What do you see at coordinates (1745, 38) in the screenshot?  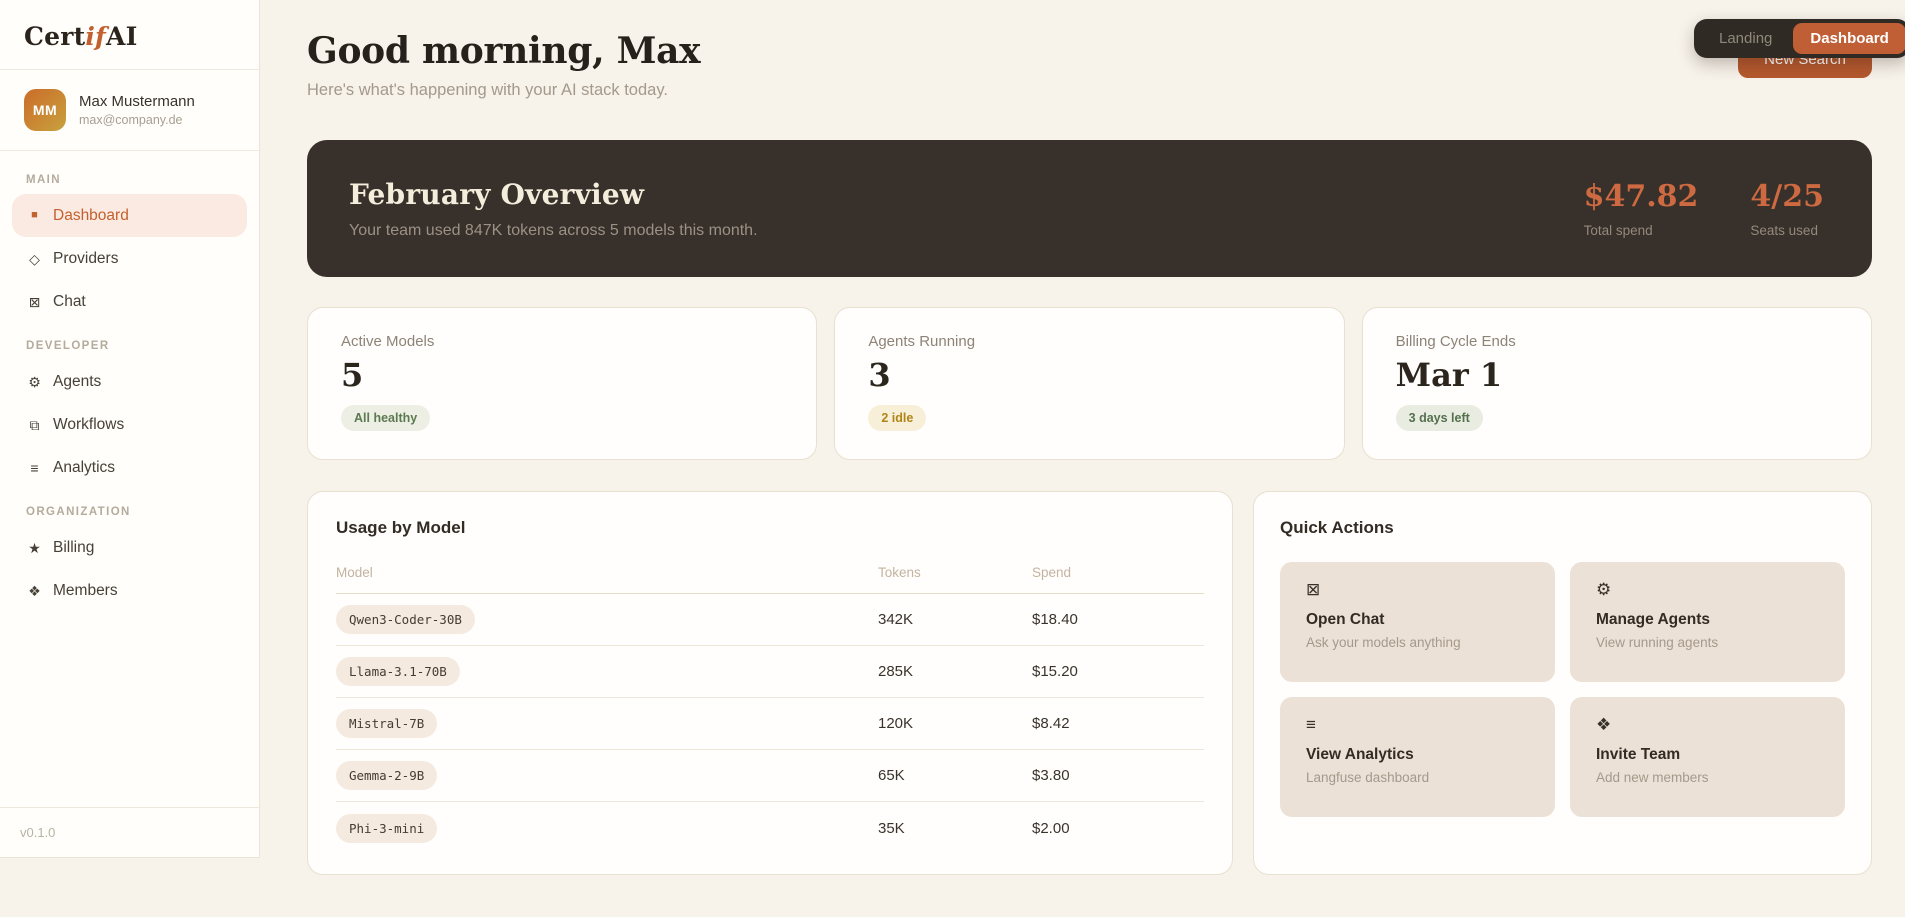 I see `toggle-option-landing: Landing` at bounding box center [1745, 38].